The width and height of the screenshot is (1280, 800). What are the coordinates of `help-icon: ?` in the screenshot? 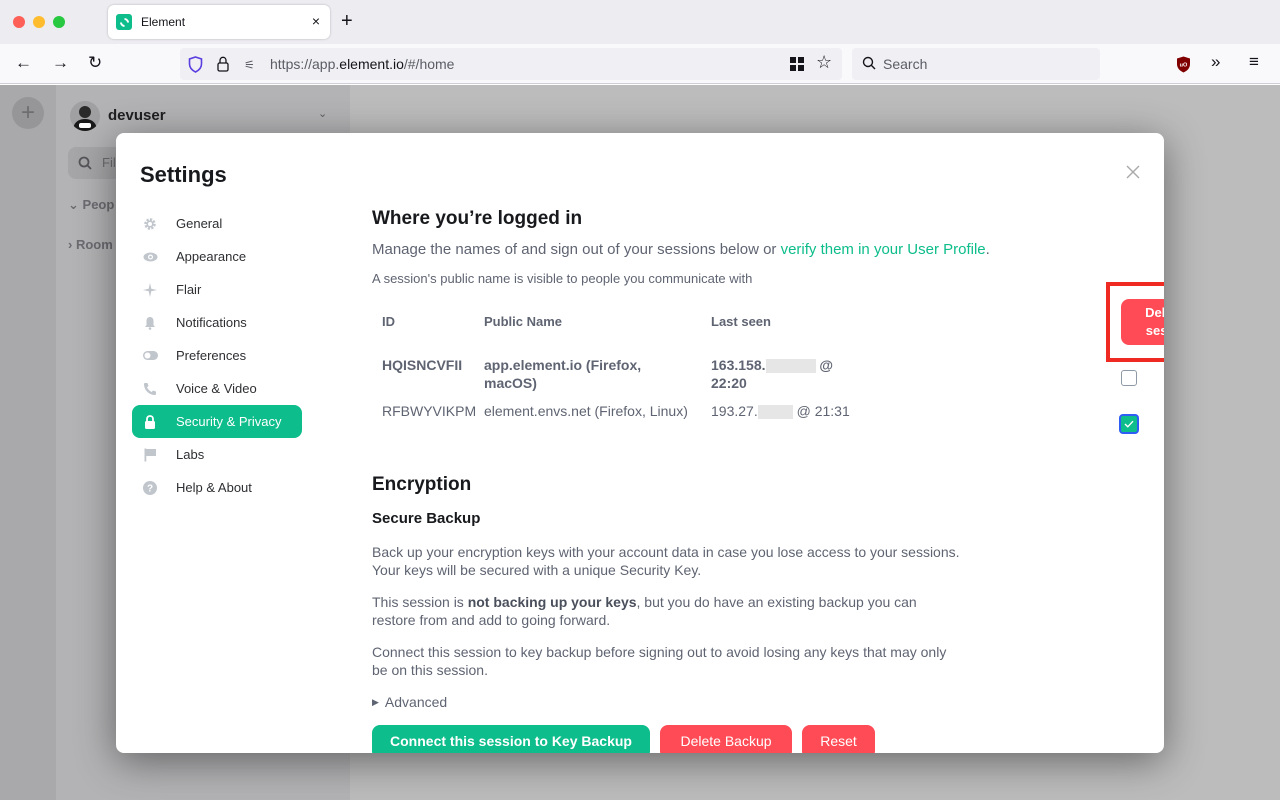 It's located at (150, 488).